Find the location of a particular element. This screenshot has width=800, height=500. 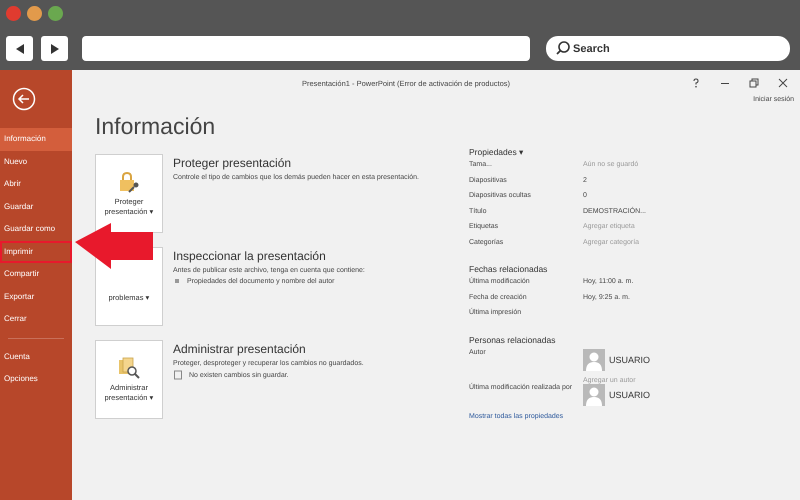

forward-button is located at coordinates (54, 48).